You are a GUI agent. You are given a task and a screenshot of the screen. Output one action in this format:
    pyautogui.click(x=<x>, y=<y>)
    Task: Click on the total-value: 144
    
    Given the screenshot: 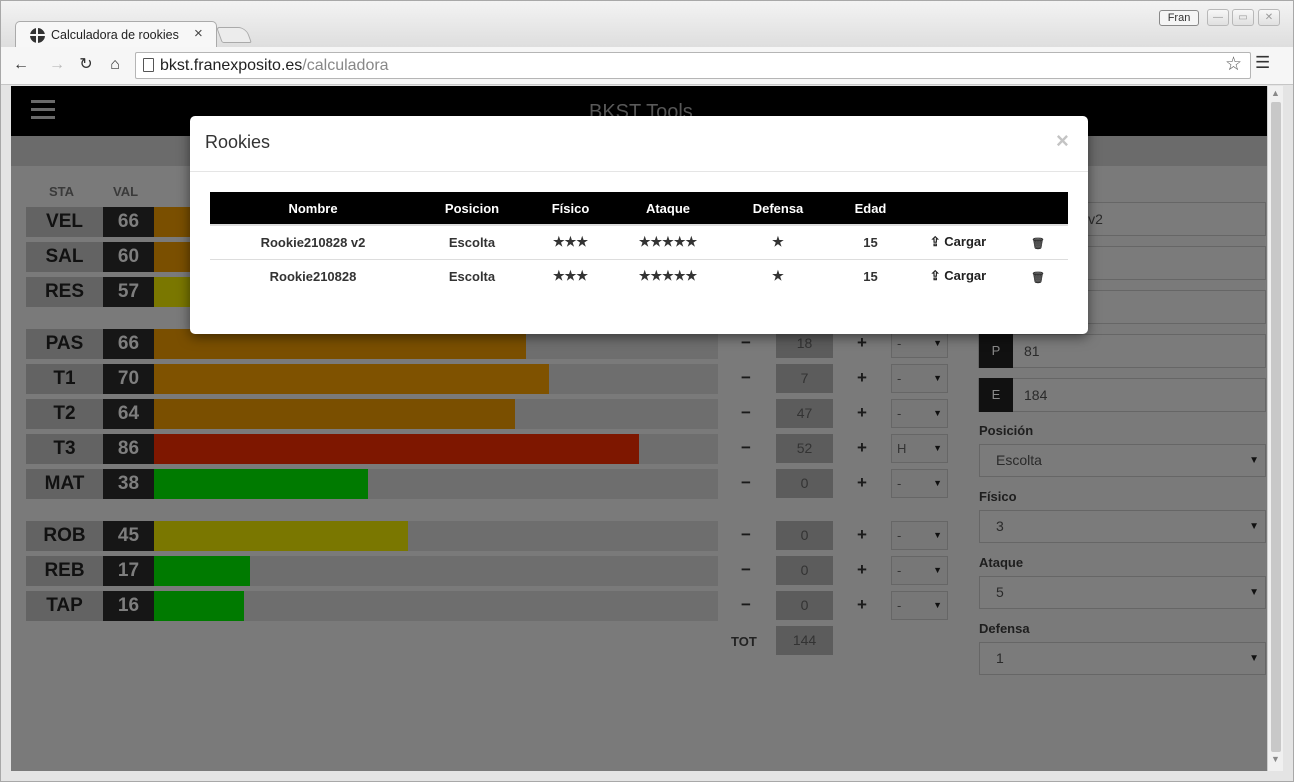 What is the action you would take?
    pyautogui.click(x=804, y=640)
    